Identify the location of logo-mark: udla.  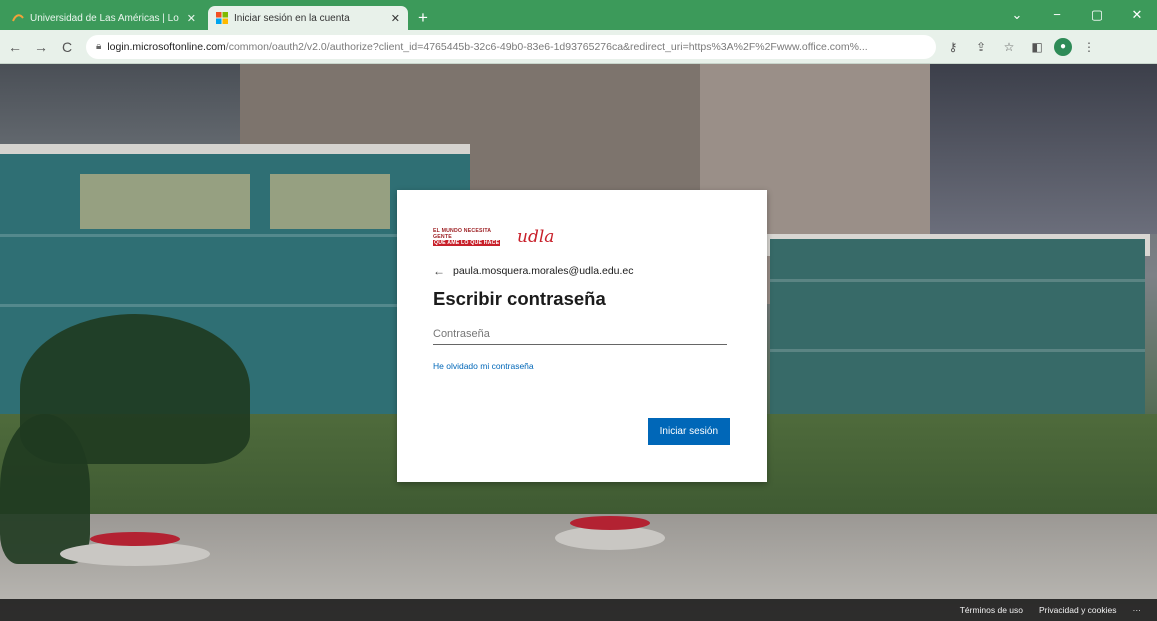
(536, 237).